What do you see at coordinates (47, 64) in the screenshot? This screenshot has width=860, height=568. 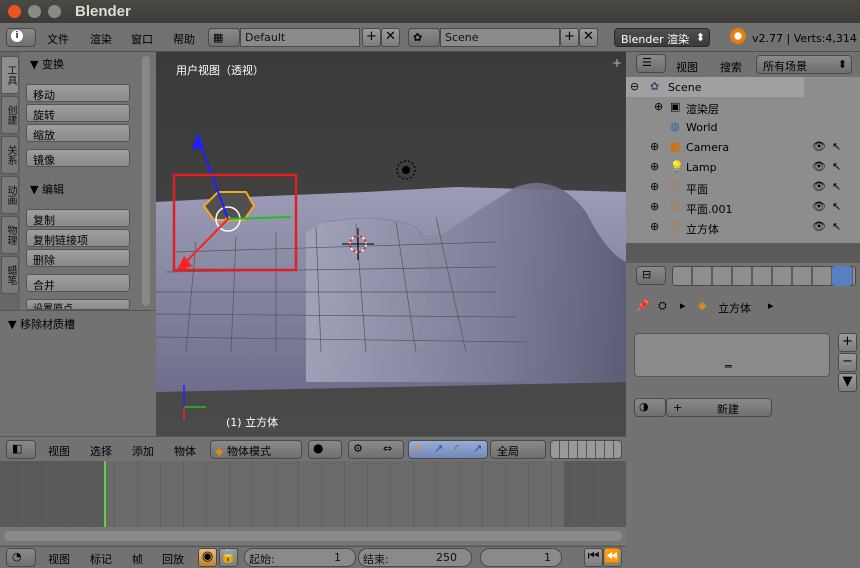 I see `transform-panel-header: ▼ 变换` at bounding box center [47, 64].